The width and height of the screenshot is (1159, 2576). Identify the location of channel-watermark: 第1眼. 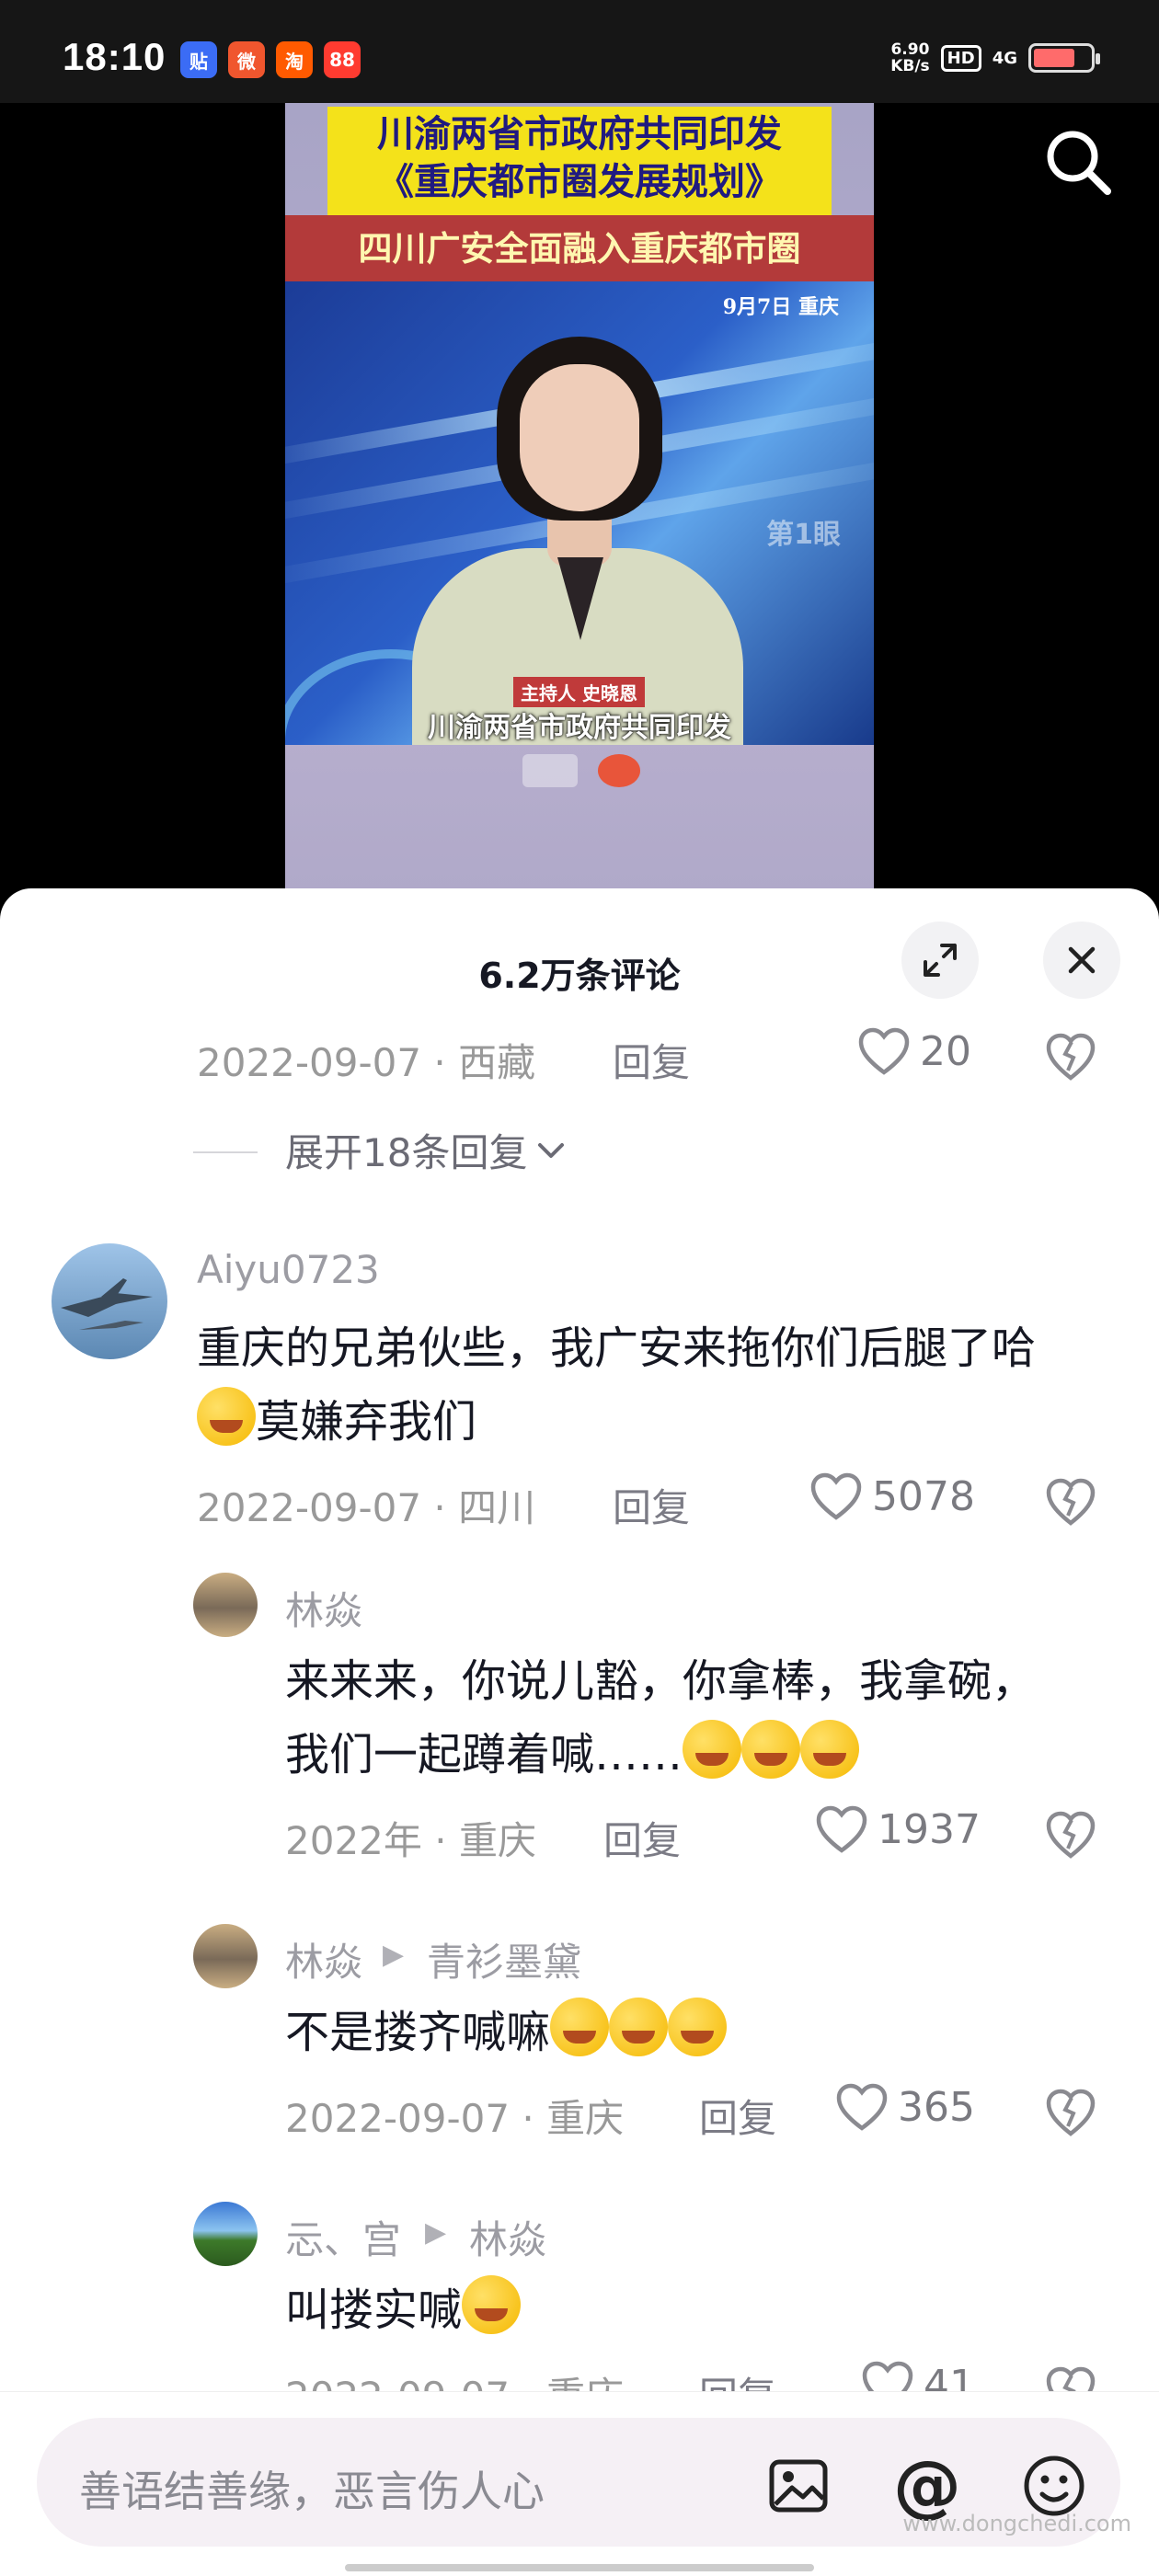
(803, 535).